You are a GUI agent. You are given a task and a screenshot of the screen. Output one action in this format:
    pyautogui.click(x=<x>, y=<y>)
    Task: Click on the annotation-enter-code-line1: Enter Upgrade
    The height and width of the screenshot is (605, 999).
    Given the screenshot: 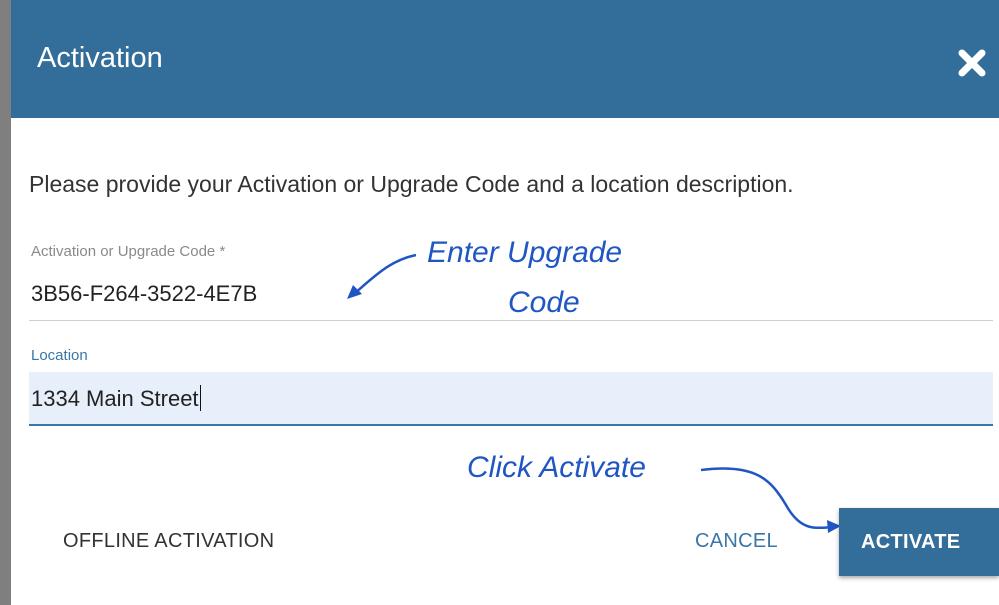 What is the action you would take?
    pyautogui.click(x=525, y=252)
    